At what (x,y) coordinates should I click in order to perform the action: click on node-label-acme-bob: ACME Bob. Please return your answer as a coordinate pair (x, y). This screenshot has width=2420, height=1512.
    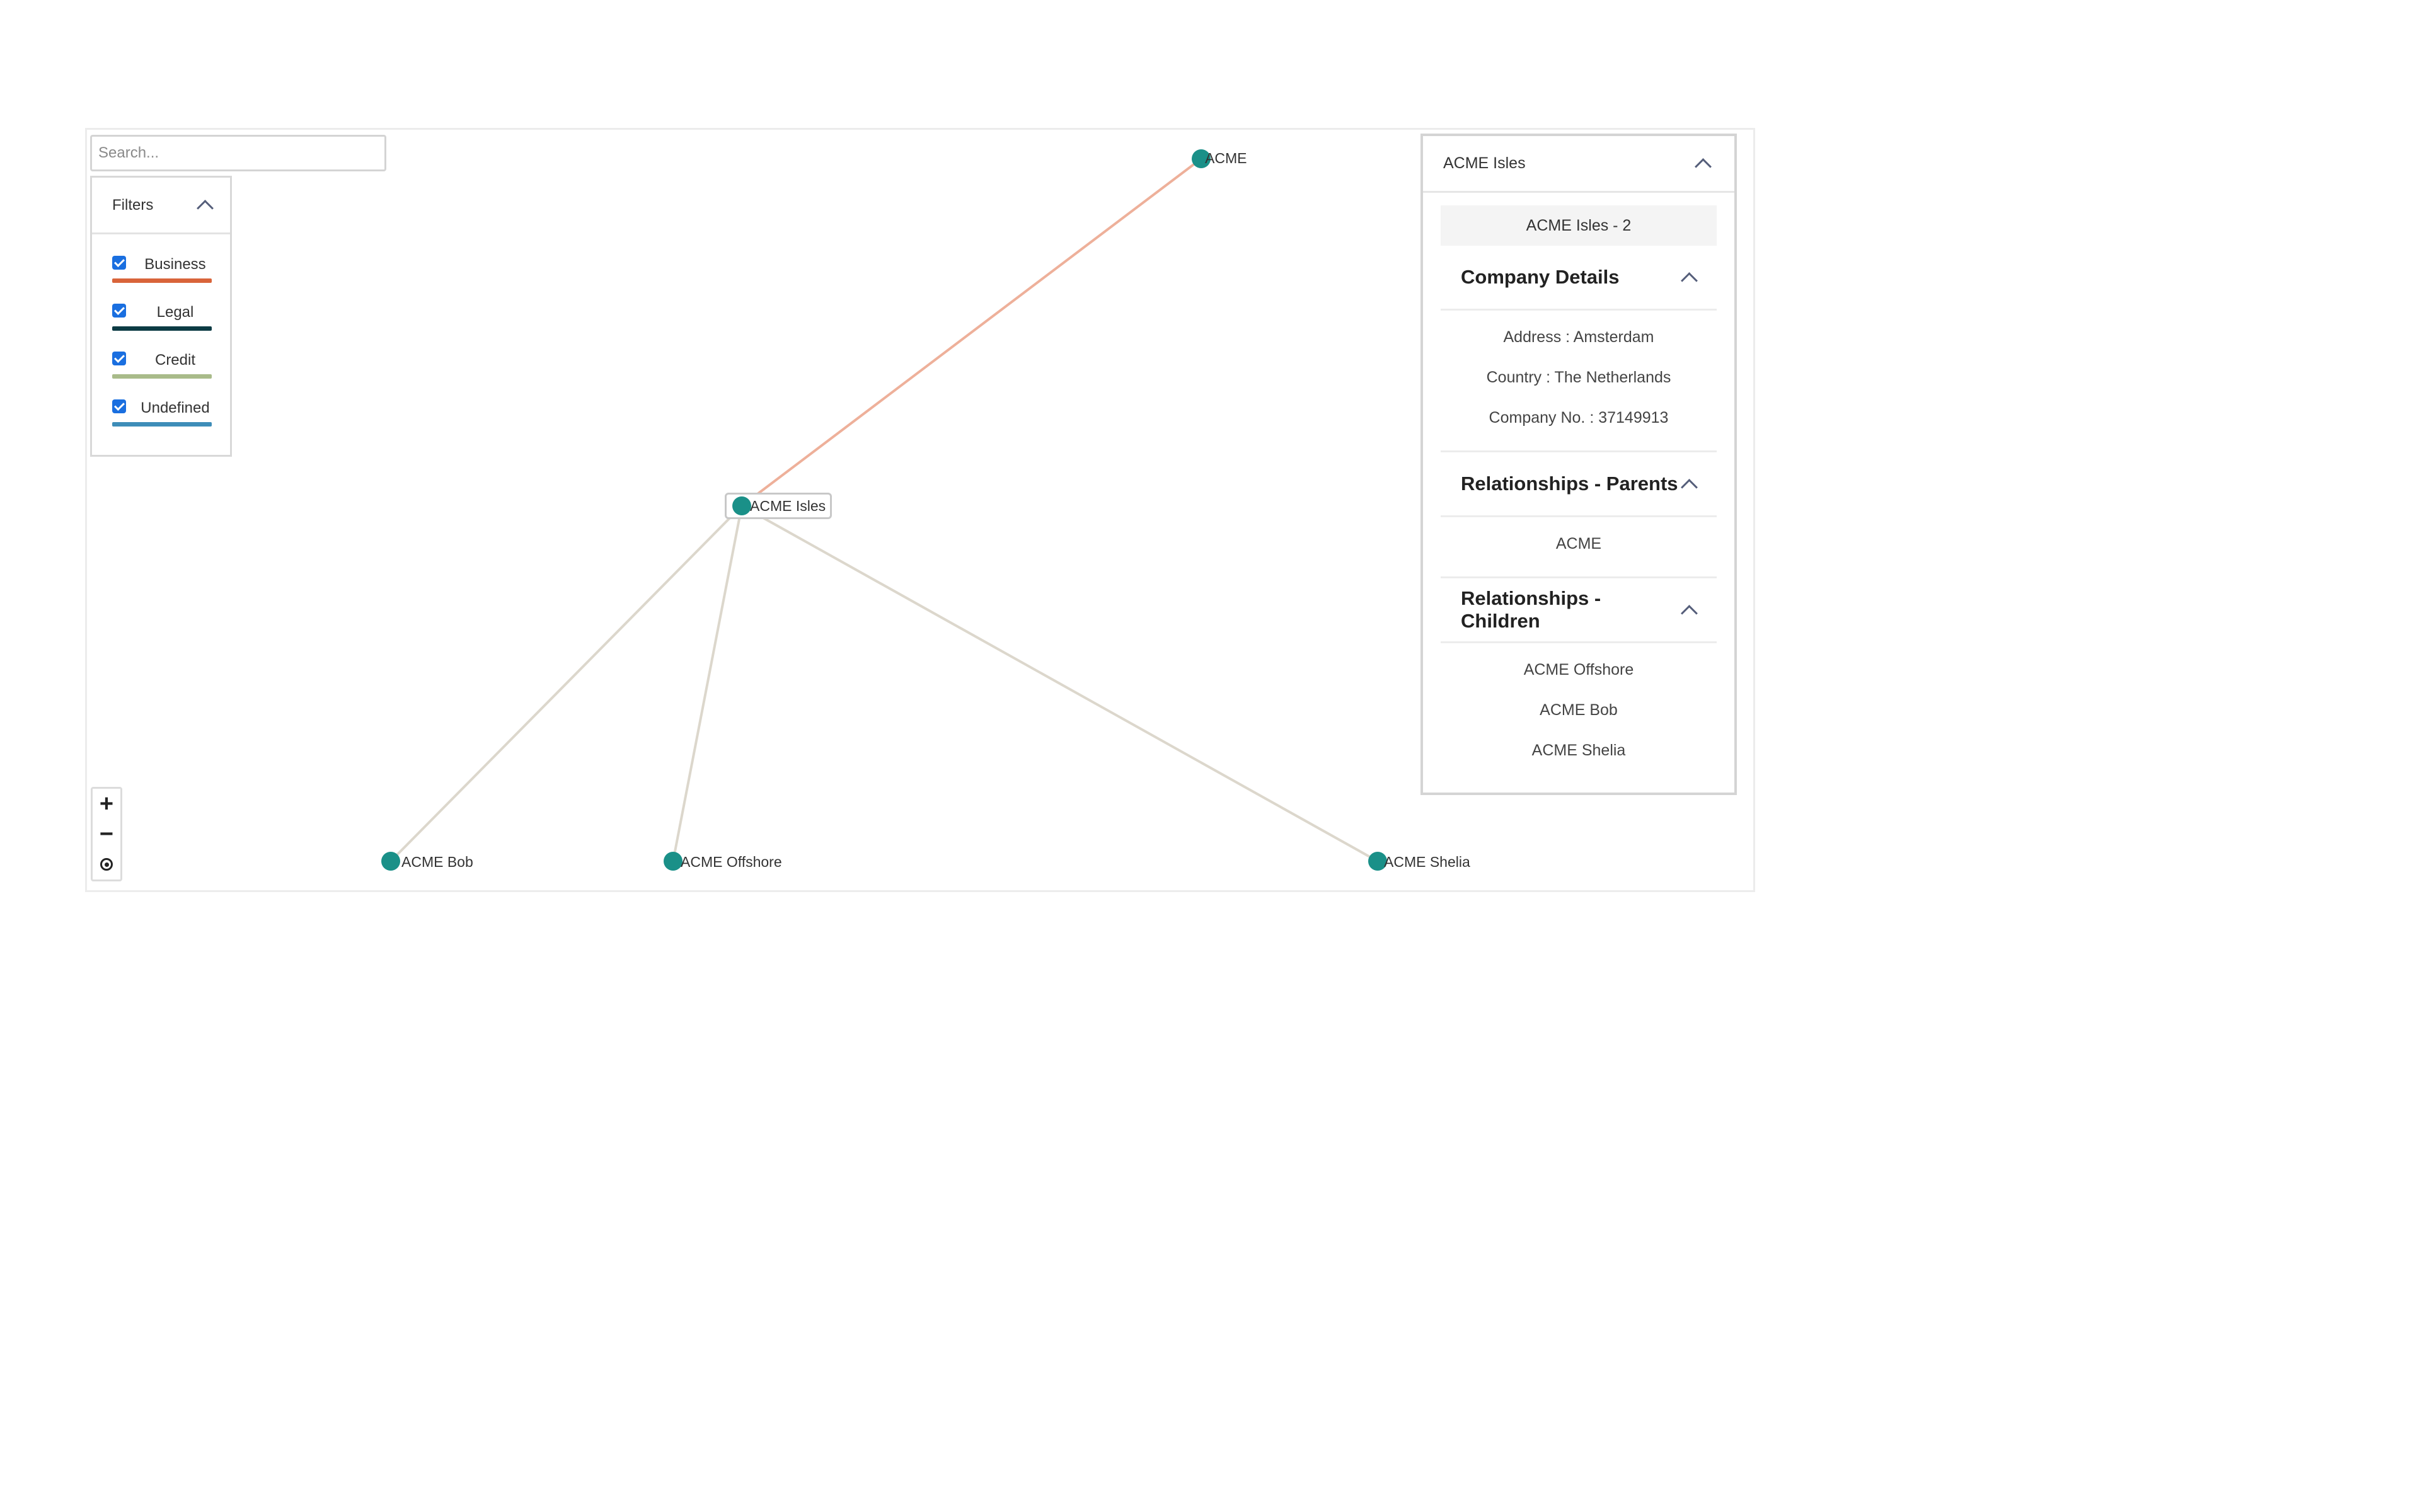
    Looking at the image, I should click on (437, 862).